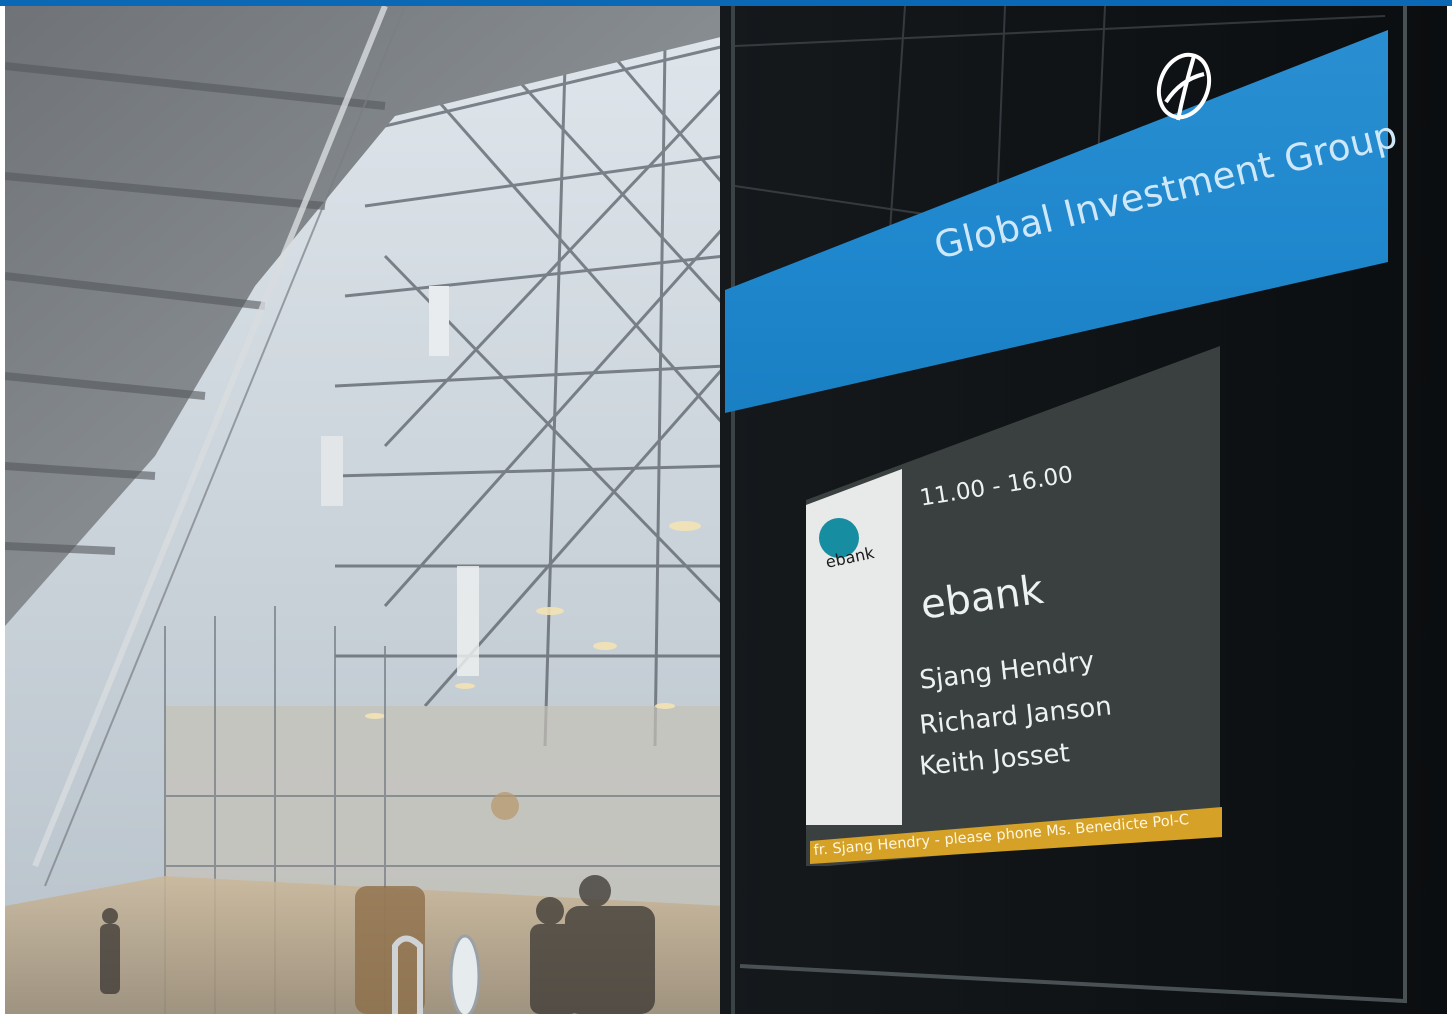  What do you see at coordinates (1184, 86) in the screenshot?
I see `globe-icon` at bounding box center [1184, 86].